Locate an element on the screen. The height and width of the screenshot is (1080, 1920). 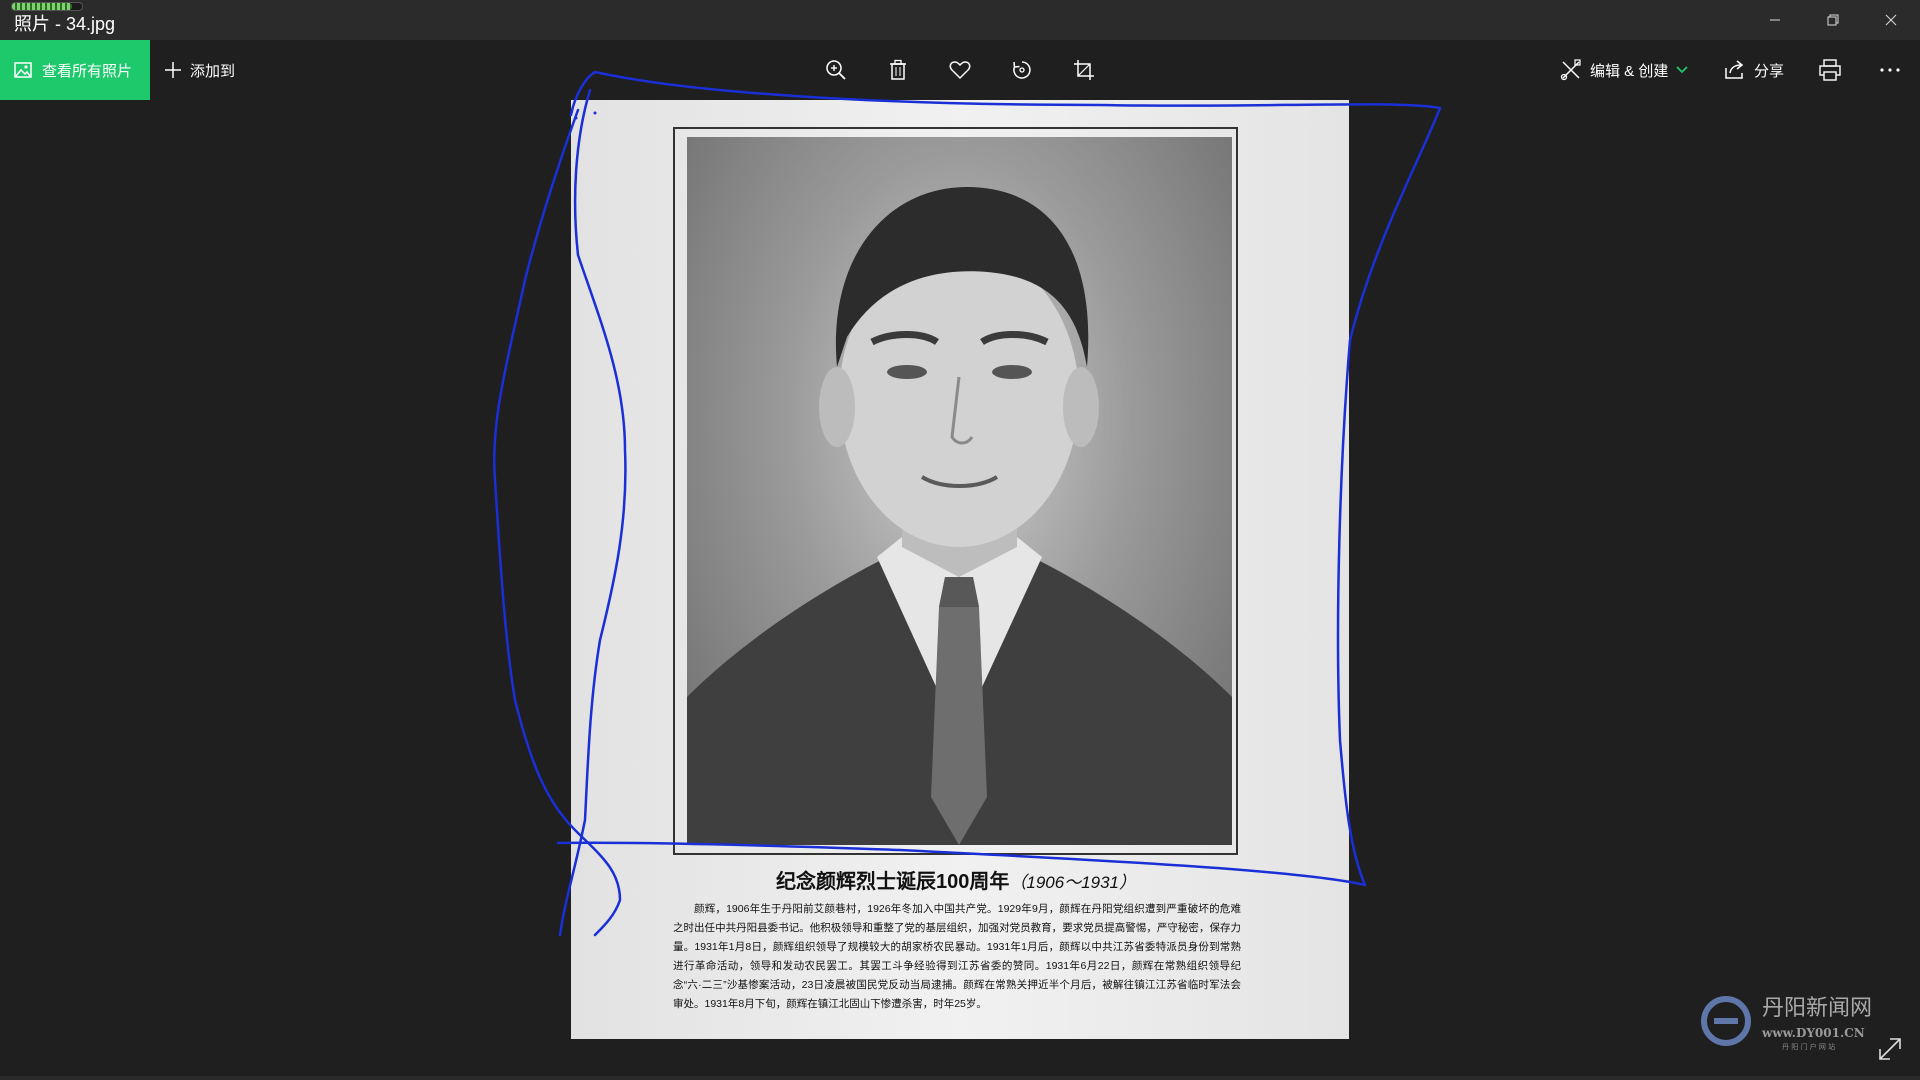
share-label: 分享 is located at coordinates (1769, 71).